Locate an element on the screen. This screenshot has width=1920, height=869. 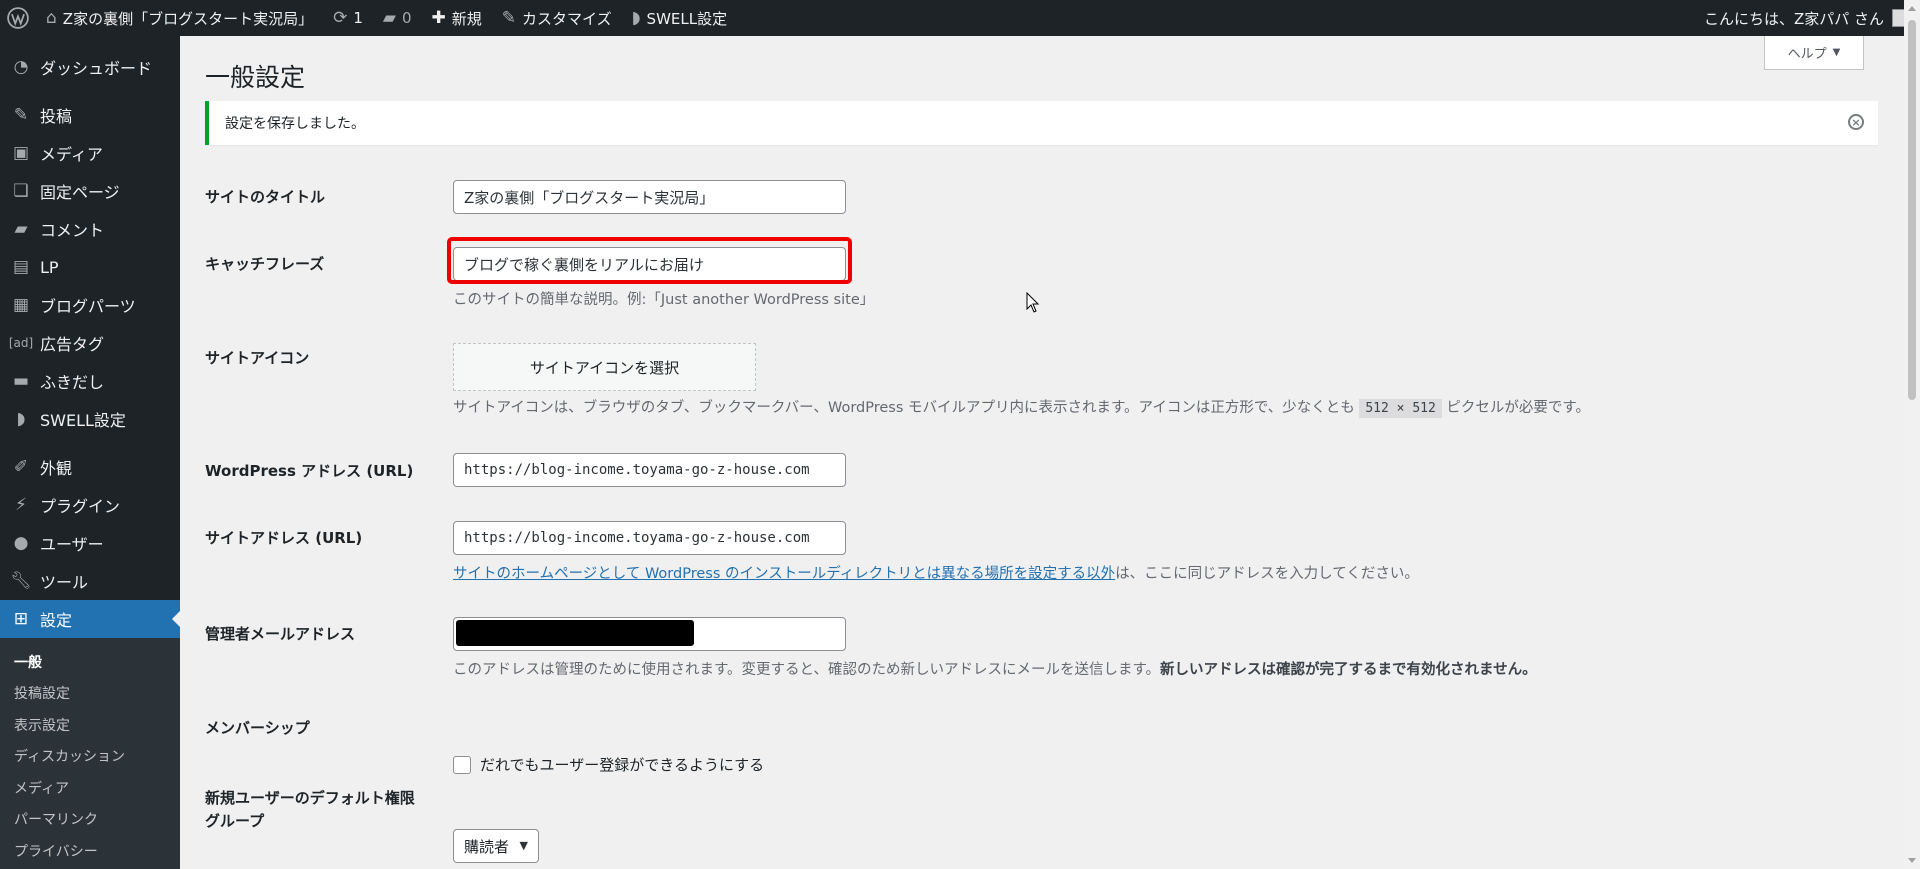
scroll-up-icon is located at coordinates (1912, 8).